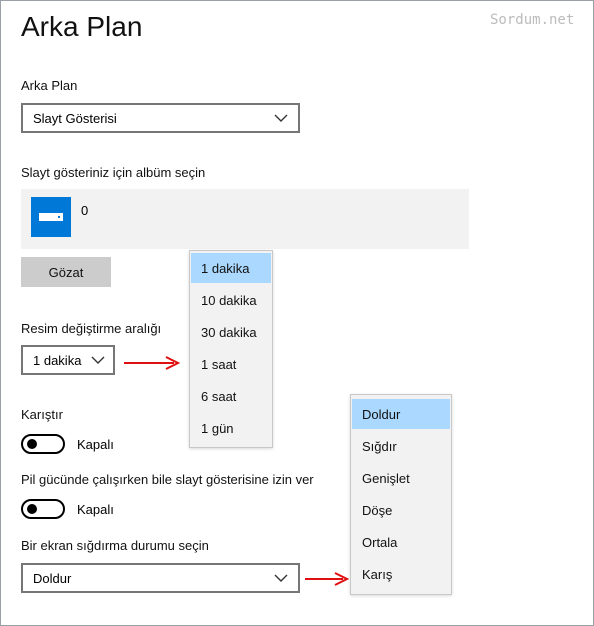 This screenshot has width=594, height=626. I want to click on background-select-value: Slayt Gösterisi, so click(75, 118).